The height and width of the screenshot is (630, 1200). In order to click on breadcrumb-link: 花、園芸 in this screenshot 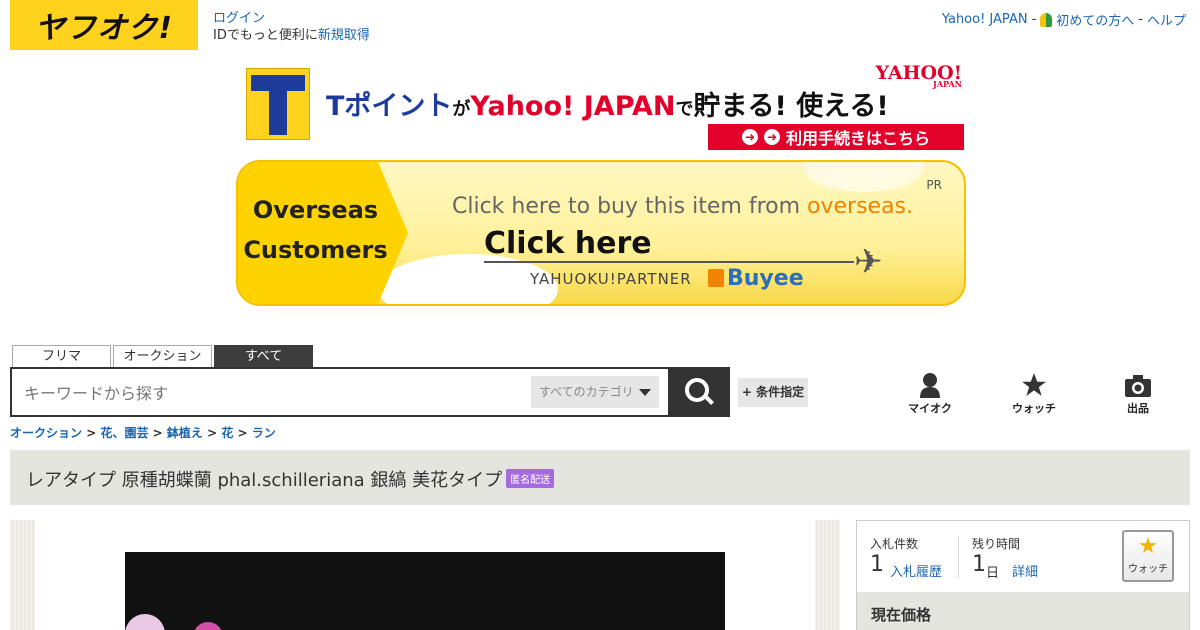, I will do `click(124, 433)`.